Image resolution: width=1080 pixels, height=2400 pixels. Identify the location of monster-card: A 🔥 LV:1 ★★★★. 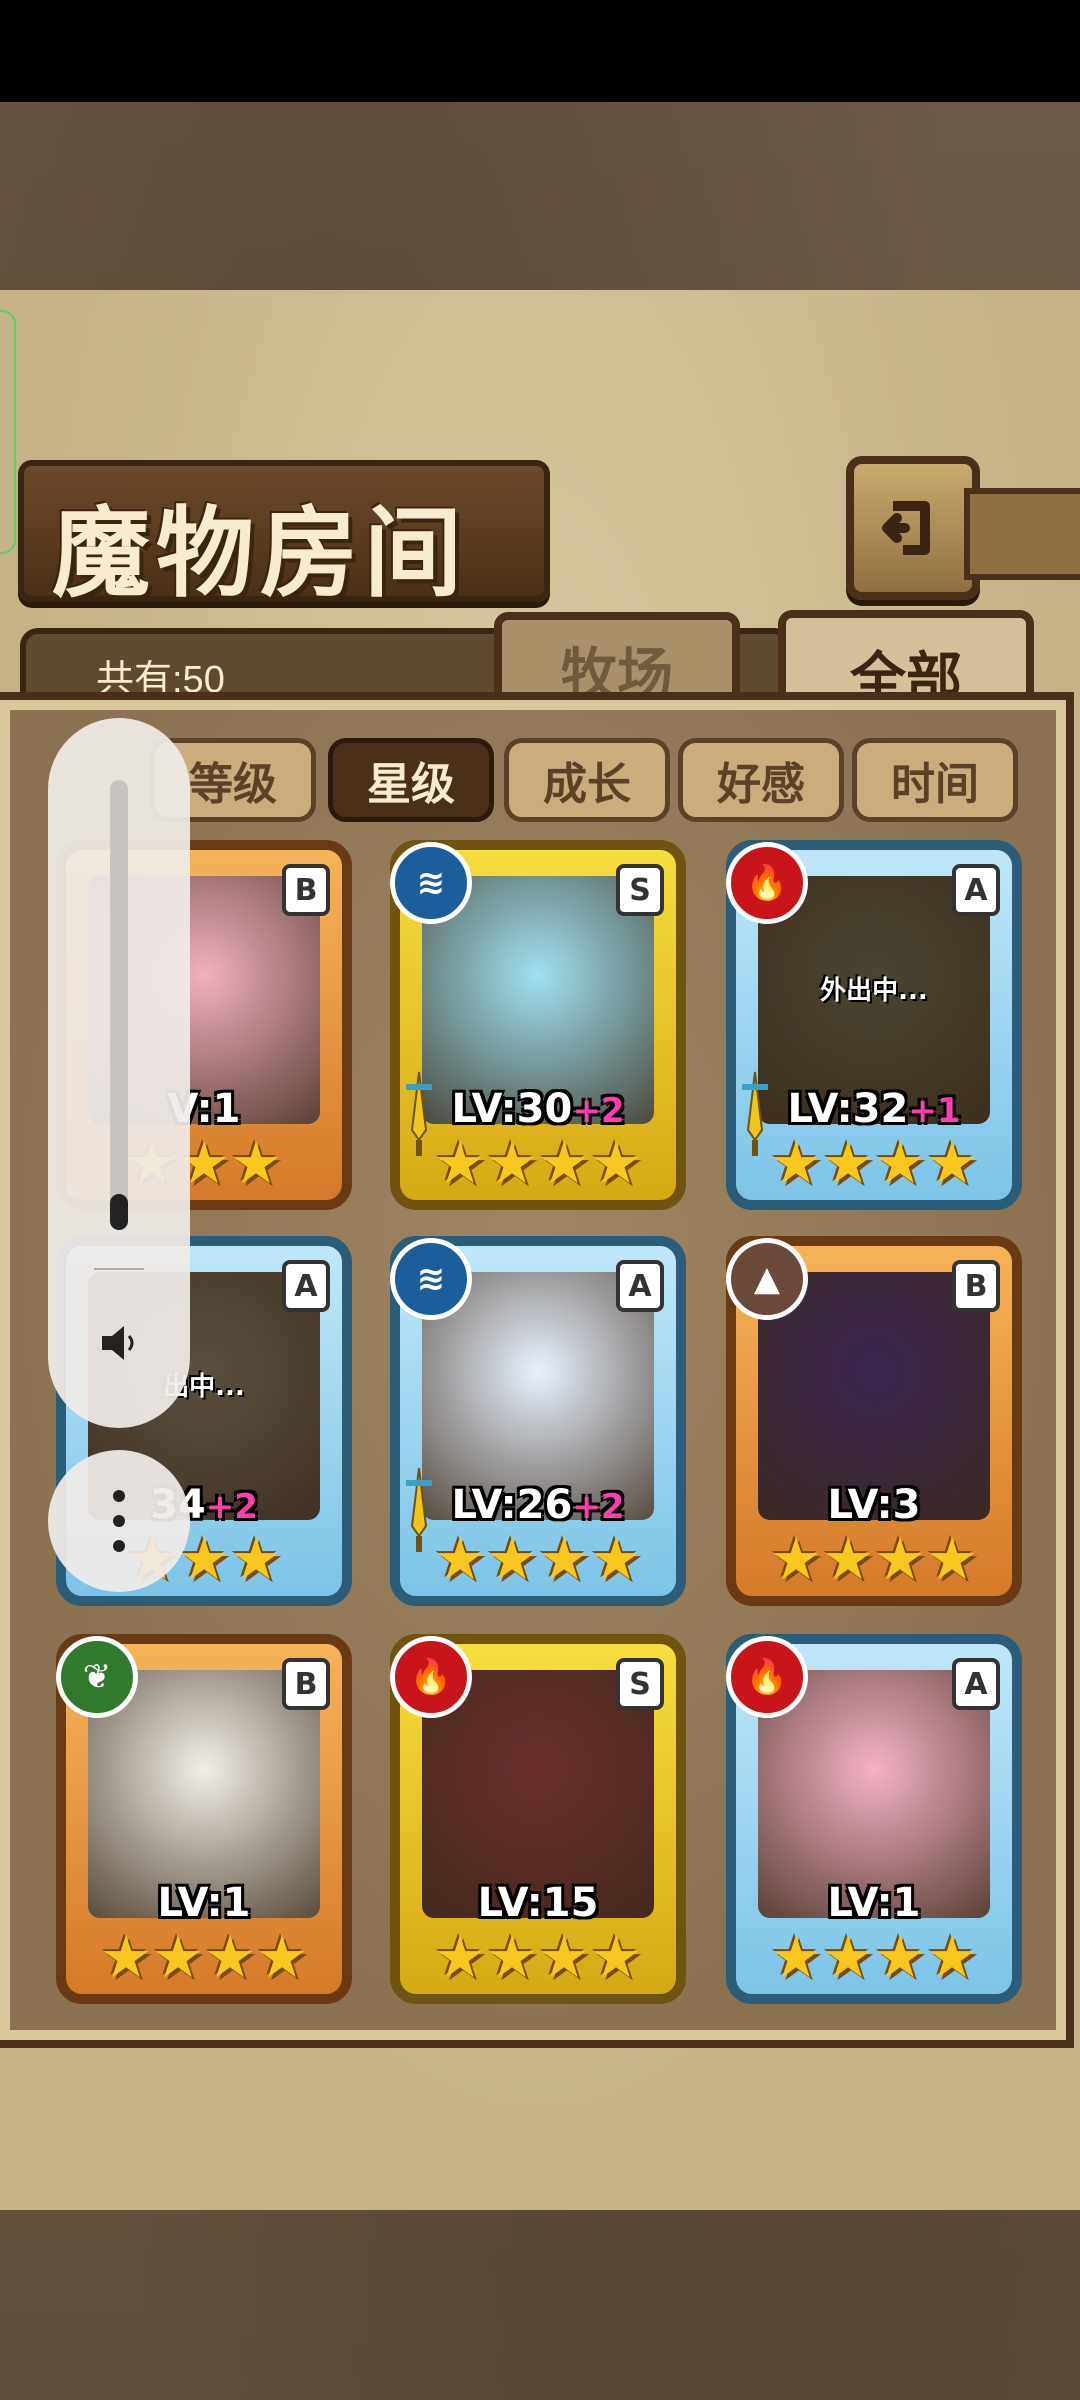
(874, 1819).